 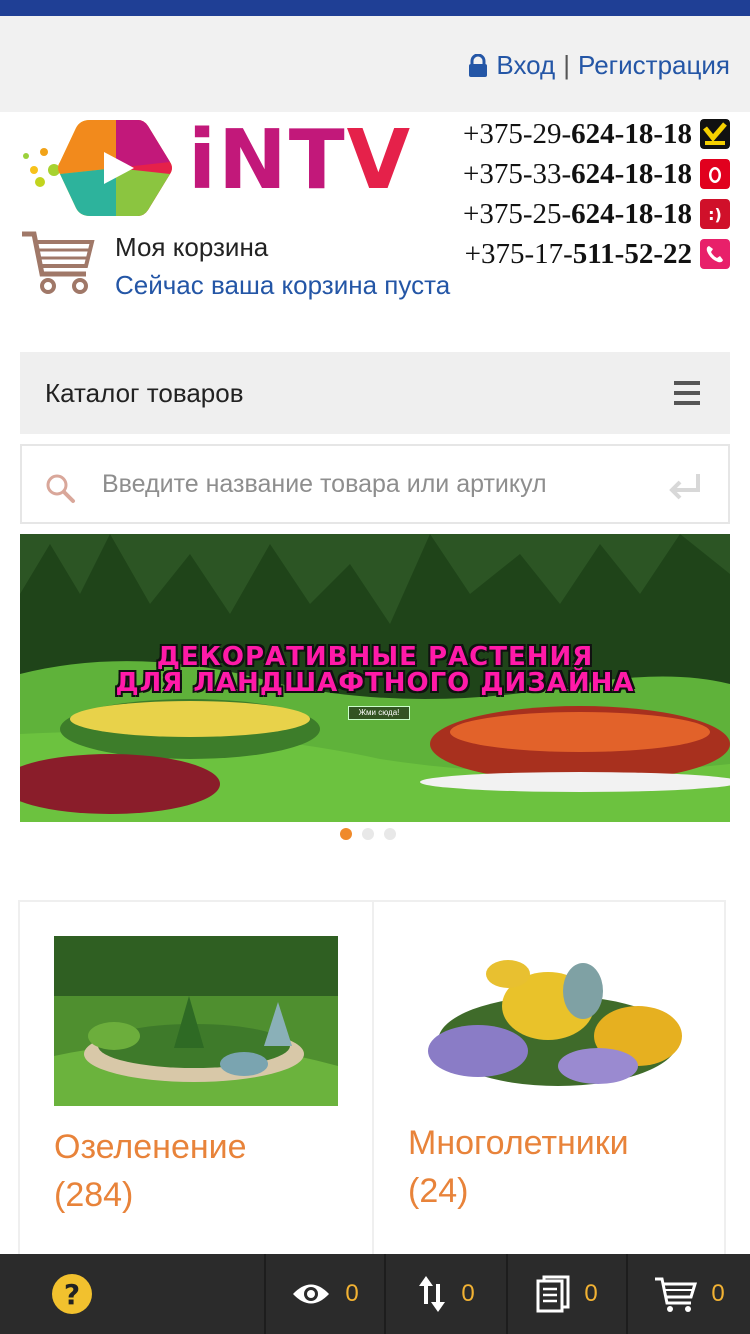 I want to click on question-icon: ?, so click(x=72, y=1294).